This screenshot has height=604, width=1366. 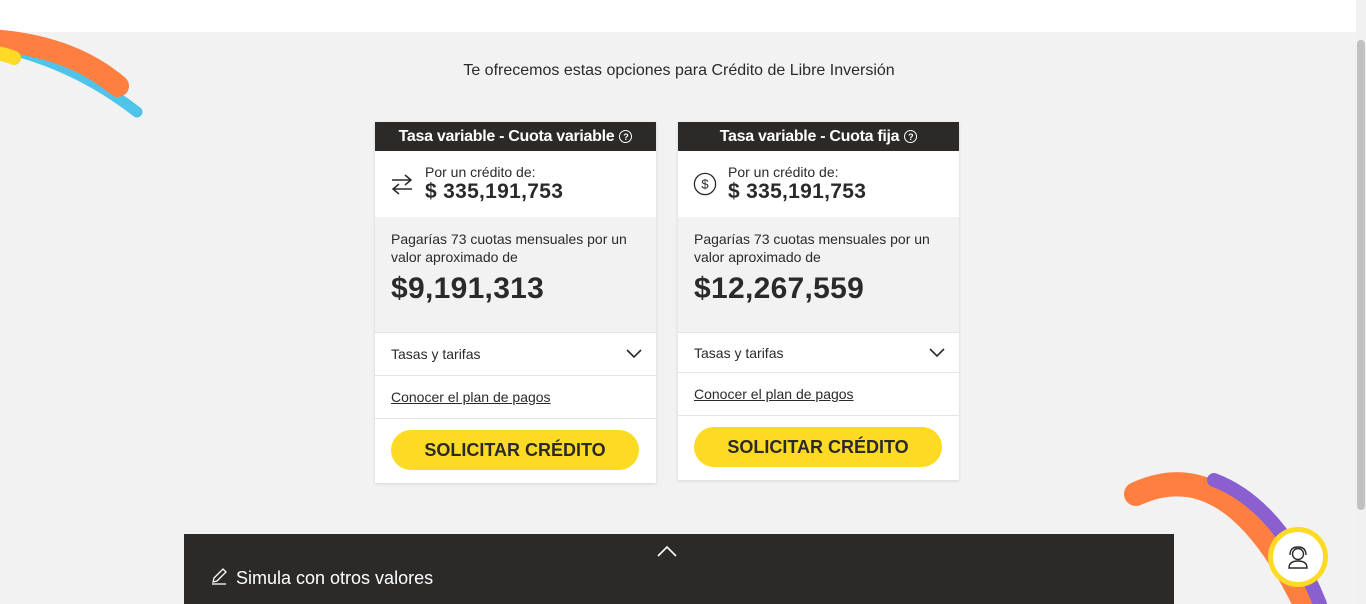 What do you see at coordinates (679, 569) in the screenshot?
I see `simulate-panel: Simula con otros valores` at bounding box center [679, 569].